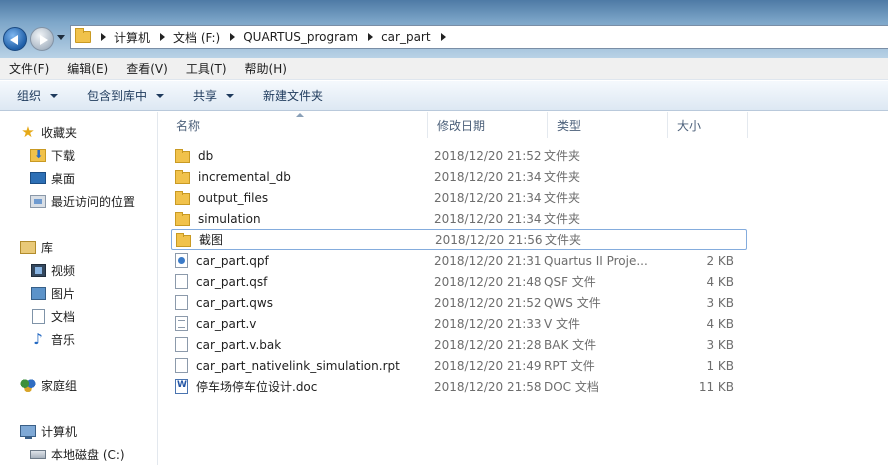 The height and width of the screenshot is (465, 888). Describe the element at coordinates (488, 176) in the screenshot. I see `file-date: 2018/12/20 21:34` at that location.